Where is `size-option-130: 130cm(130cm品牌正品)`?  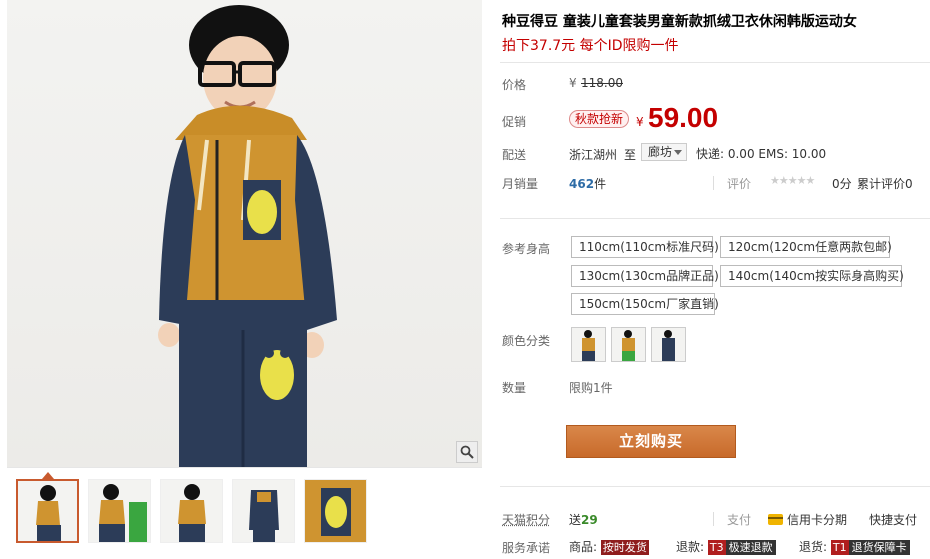
size-option-130: 130cm(130cm品牌正品) is located at coordinates (645, 276).